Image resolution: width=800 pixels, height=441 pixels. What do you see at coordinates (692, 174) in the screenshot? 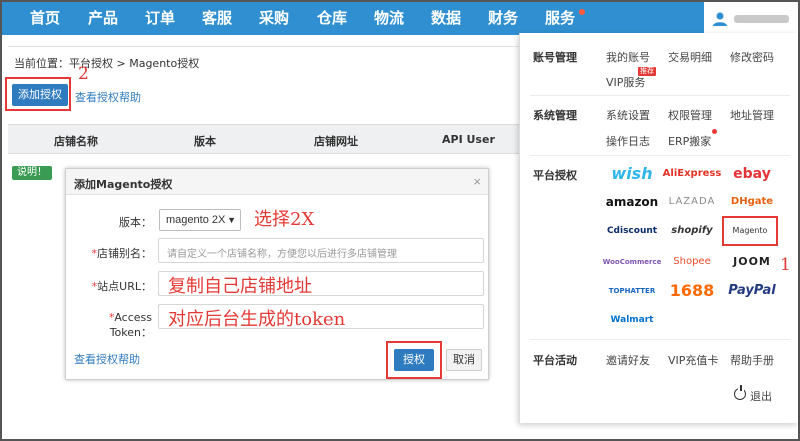
I see `aliexpress-logo: AliExpress` at bounding box center [692, 174].